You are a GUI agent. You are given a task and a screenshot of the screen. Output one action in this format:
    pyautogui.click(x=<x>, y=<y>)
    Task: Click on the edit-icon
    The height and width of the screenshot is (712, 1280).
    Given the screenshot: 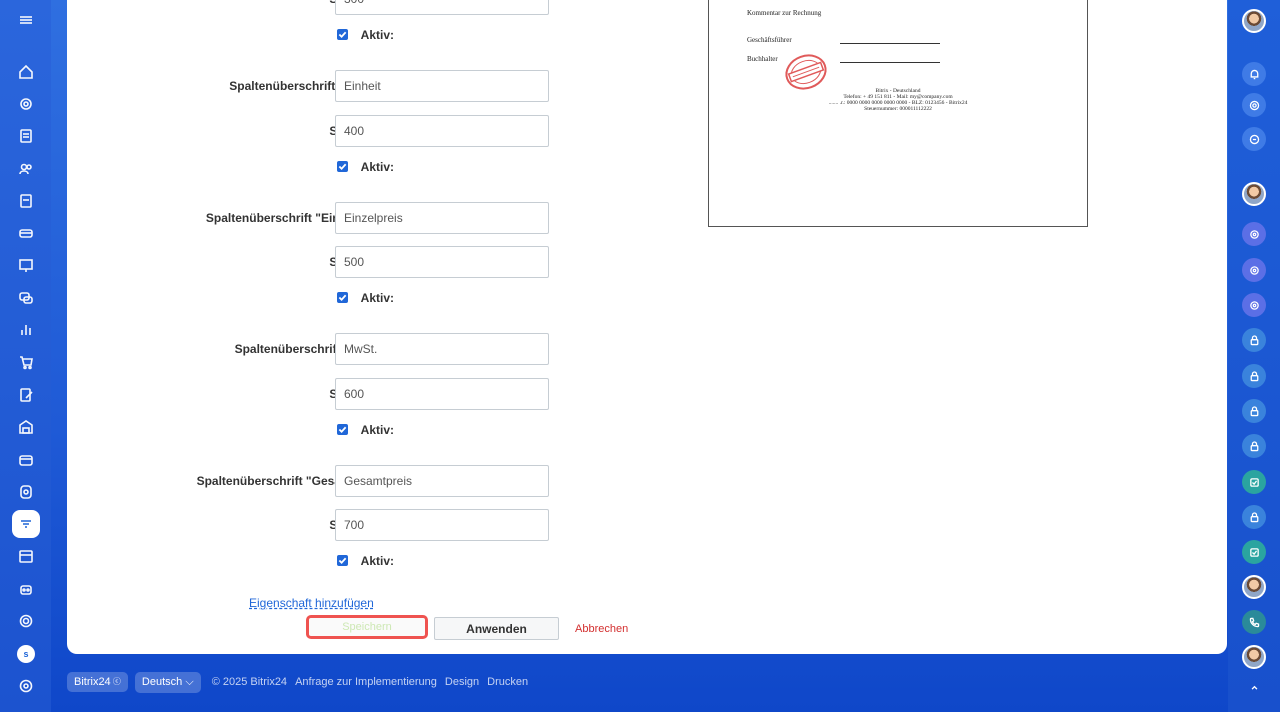 What is the action you would take?
    pyautogui.click(x=26, y=395)
    